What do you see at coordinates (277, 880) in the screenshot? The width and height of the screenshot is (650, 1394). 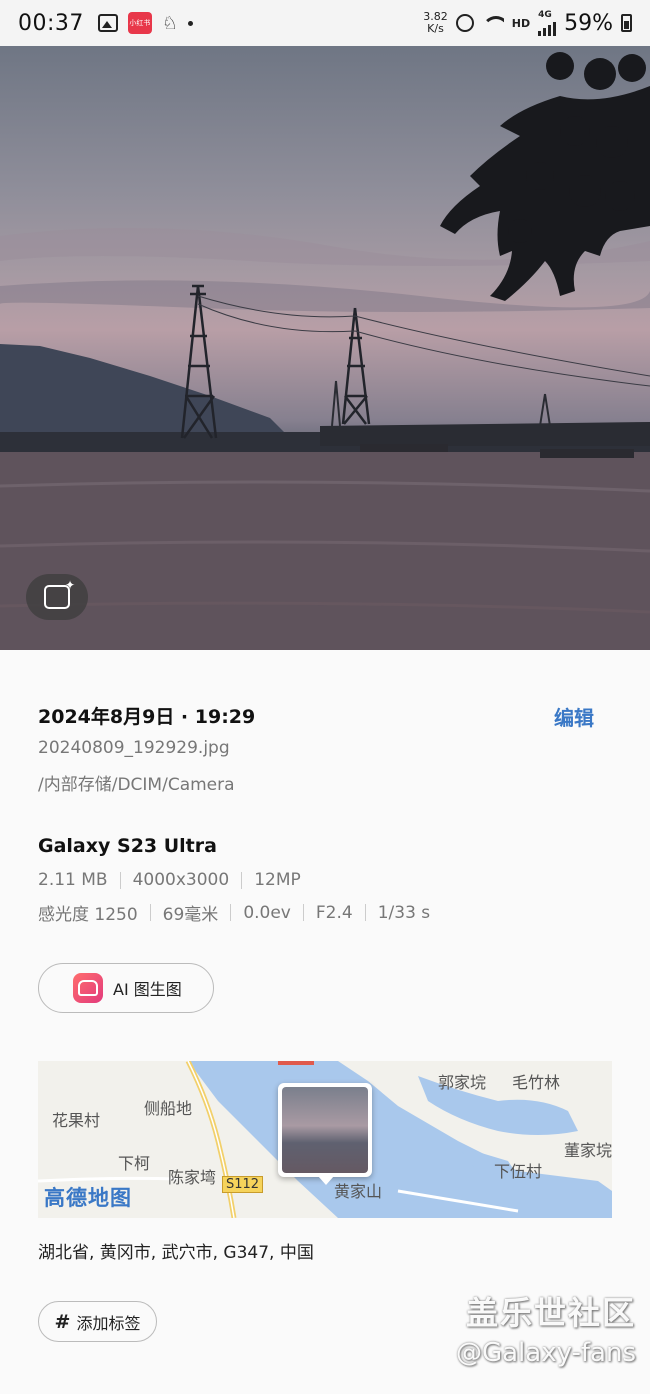 I see `megapixels: 12MP` at bounding box center [277, 880].